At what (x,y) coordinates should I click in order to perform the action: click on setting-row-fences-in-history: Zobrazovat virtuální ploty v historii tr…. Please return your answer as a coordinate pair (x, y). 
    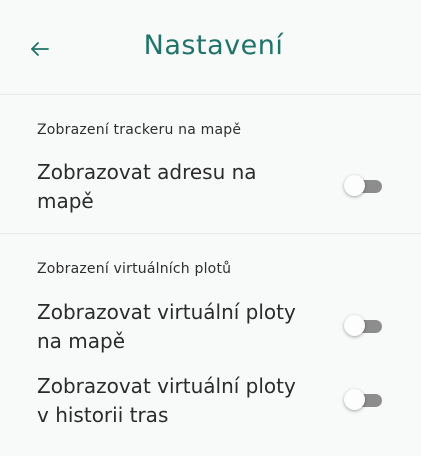
    Looking at the image, I should click on (210, 404).